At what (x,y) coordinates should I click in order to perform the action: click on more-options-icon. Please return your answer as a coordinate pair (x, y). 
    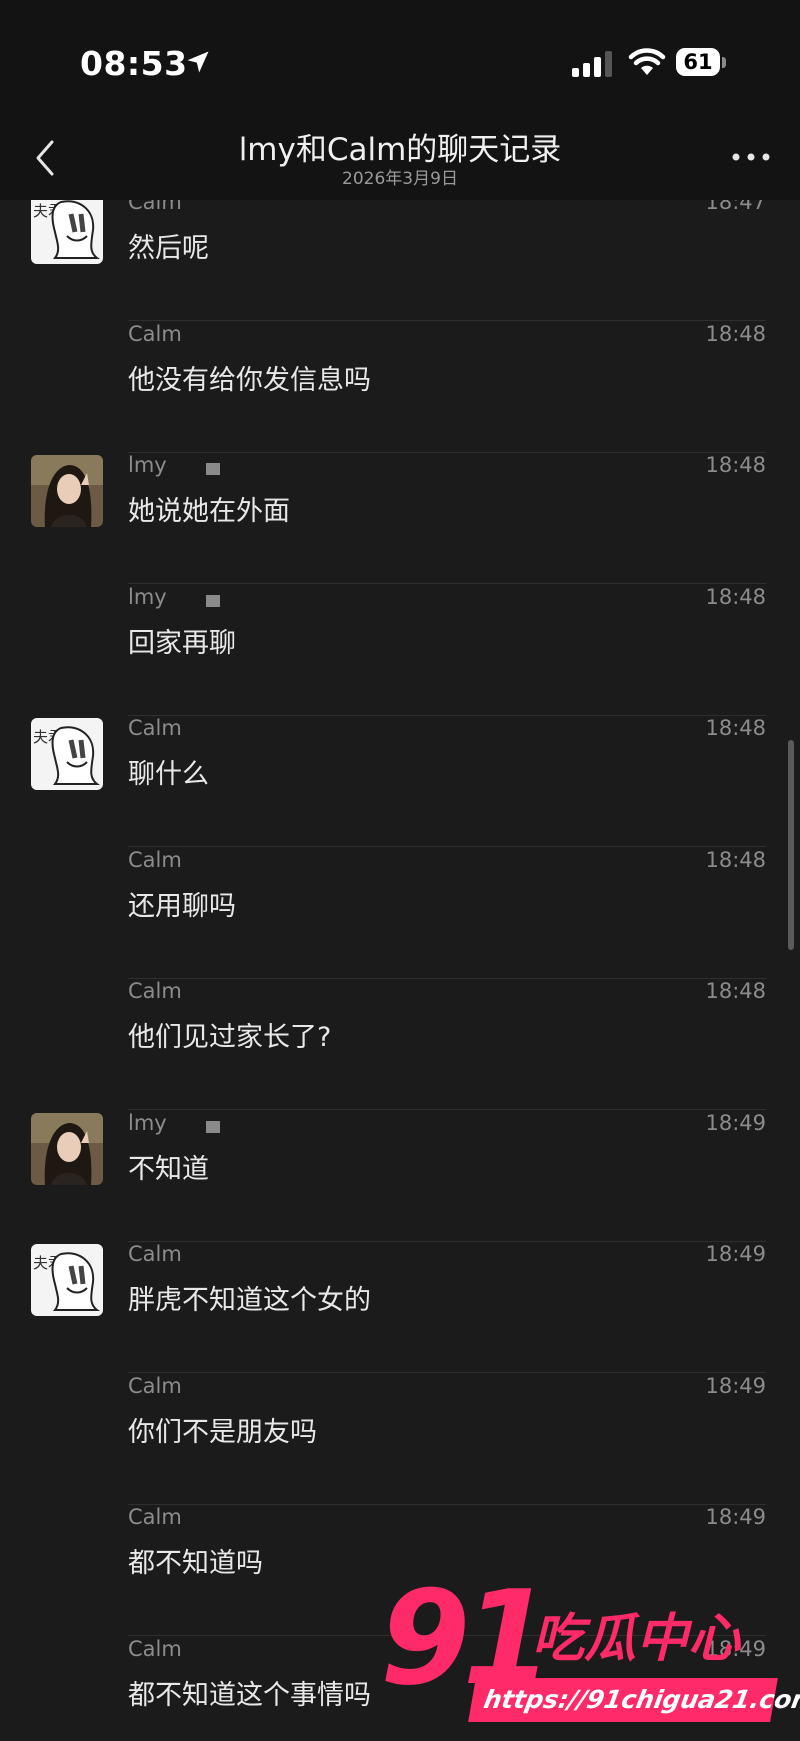
    Looking at the image, I should click on (751, 157).